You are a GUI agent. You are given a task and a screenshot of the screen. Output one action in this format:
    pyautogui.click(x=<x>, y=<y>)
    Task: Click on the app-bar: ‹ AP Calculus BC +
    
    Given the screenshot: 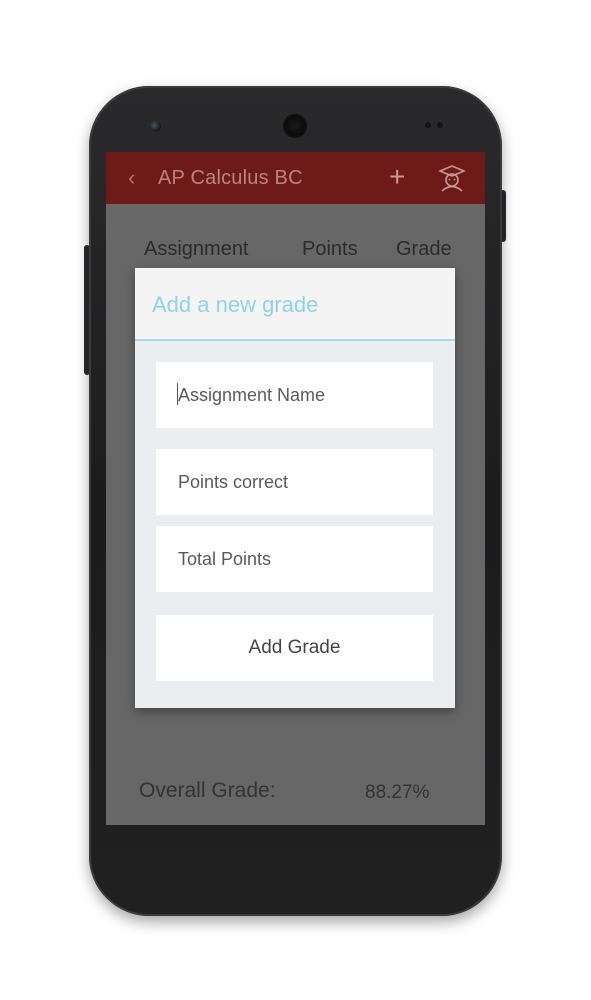 What is the action you would take?
    pyautogui.click(x=295, y=178)
    